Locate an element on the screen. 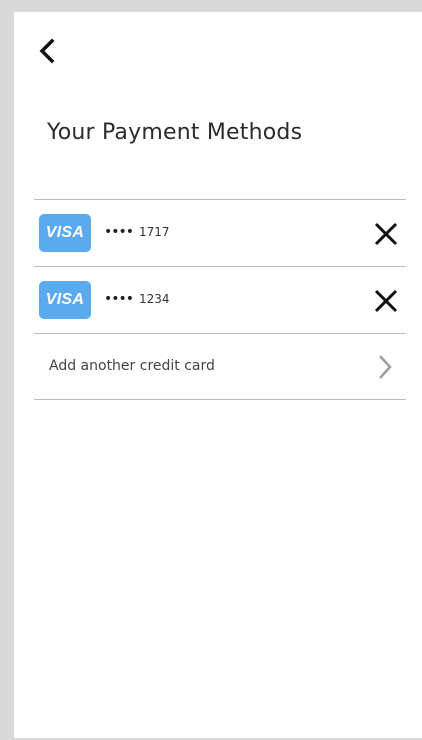 This screenshot has width=422, height=740. card-number: •••• 1717 is located at coordinates (137, 232).